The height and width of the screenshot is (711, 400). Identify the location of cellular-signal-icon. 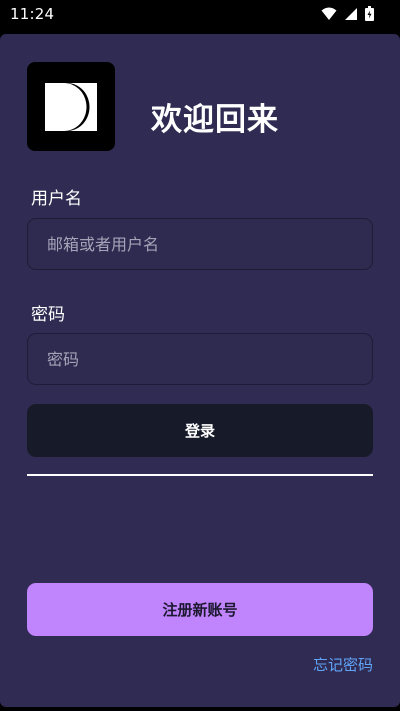
(351, 15).